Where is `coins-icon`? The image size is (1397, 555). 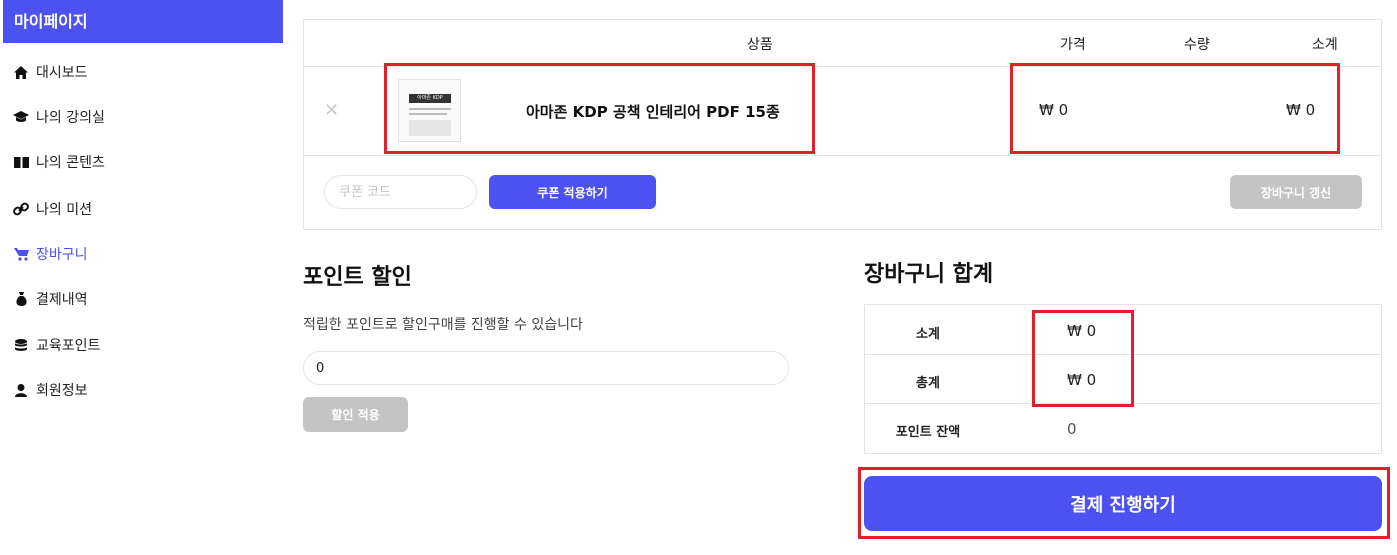 coins-icon is located at coordinates (21, 345).